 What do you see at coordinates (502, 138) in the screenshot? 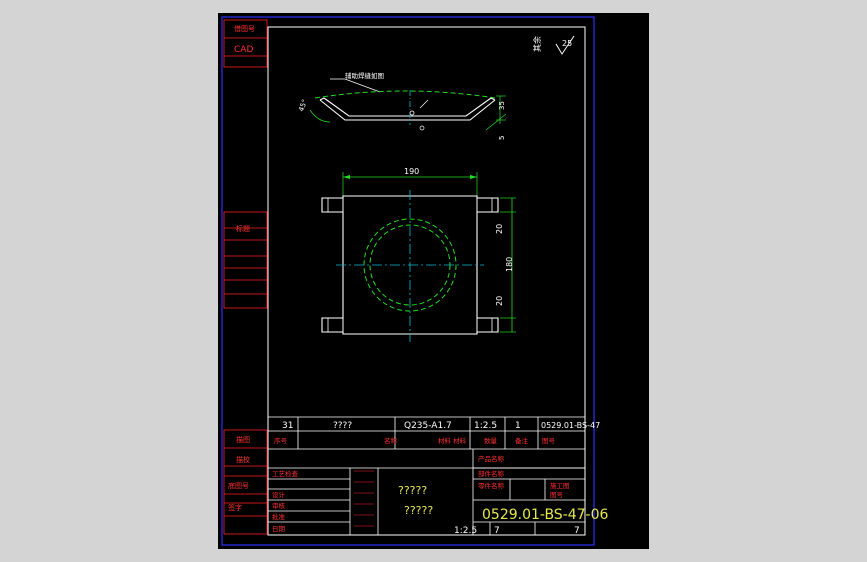
I see `dim-height-small: 5` at bounding box center [502, 138].